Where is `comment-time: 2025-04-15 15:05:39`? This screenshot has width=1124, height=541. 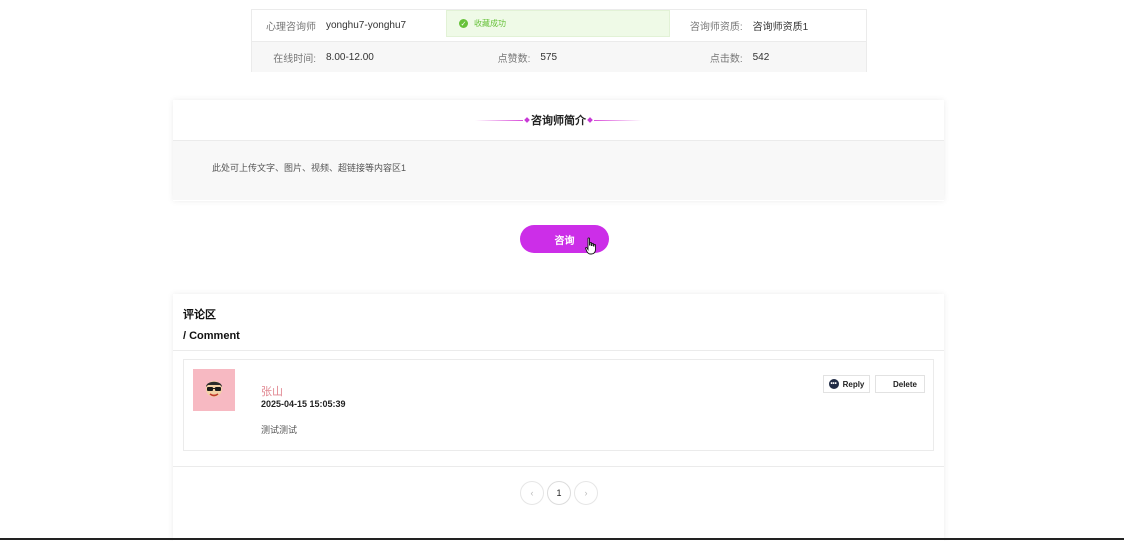 comment-time: 2025-04-15 15:05:39 is located at coordinates (303, 404).